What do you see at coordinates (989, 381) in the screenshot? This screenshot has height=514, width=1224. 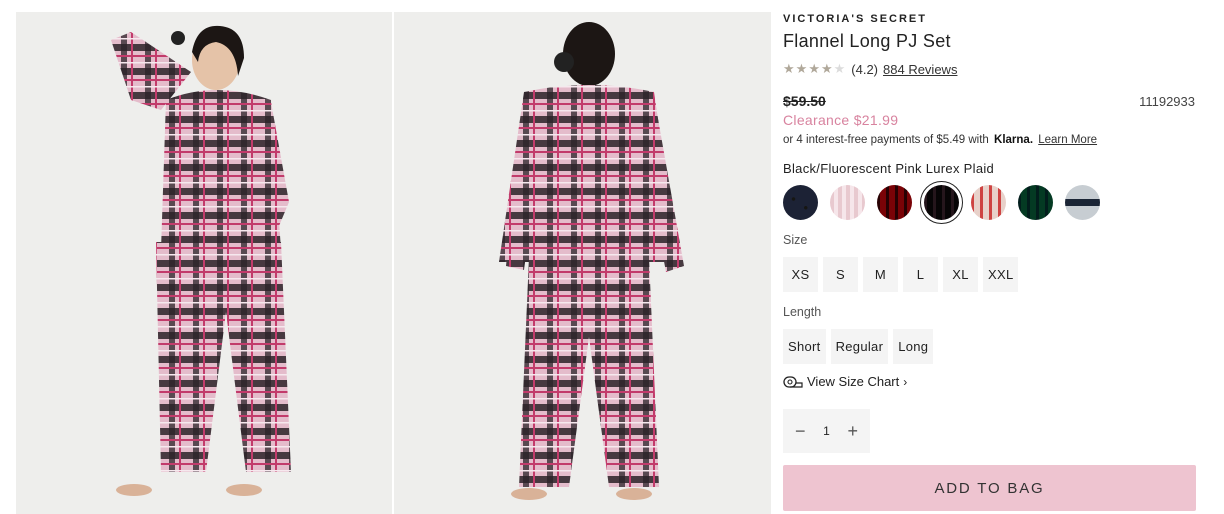 I see `view-size-chart-link: View Size Chart ›` at bounding box center [989, 381].